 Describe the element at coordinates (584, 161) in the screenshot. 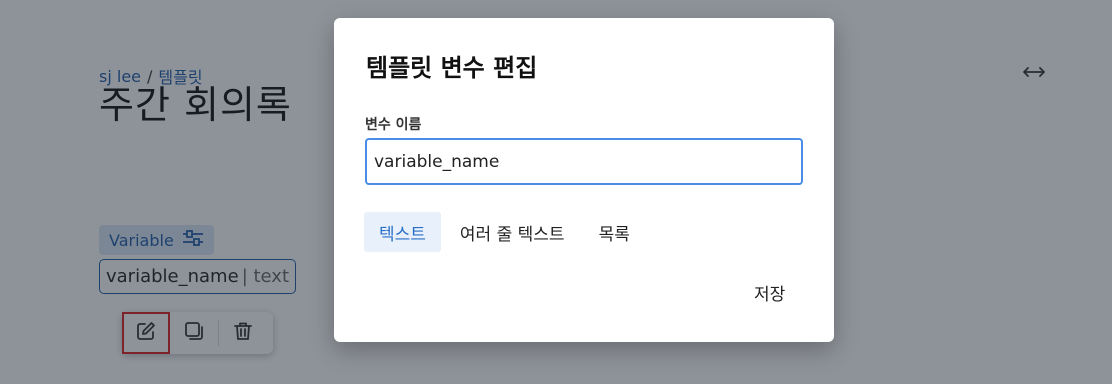

I see `variable-name-input` at that location.